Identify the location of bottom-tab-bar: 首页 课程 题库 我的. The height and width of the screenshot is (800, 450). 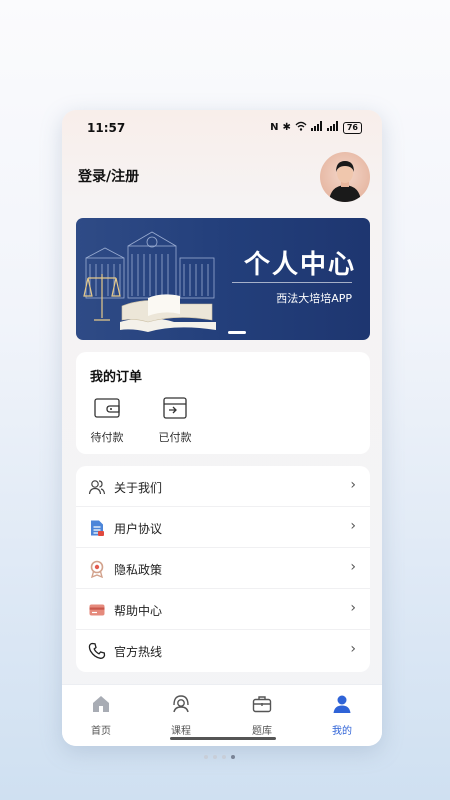
(222, 715).